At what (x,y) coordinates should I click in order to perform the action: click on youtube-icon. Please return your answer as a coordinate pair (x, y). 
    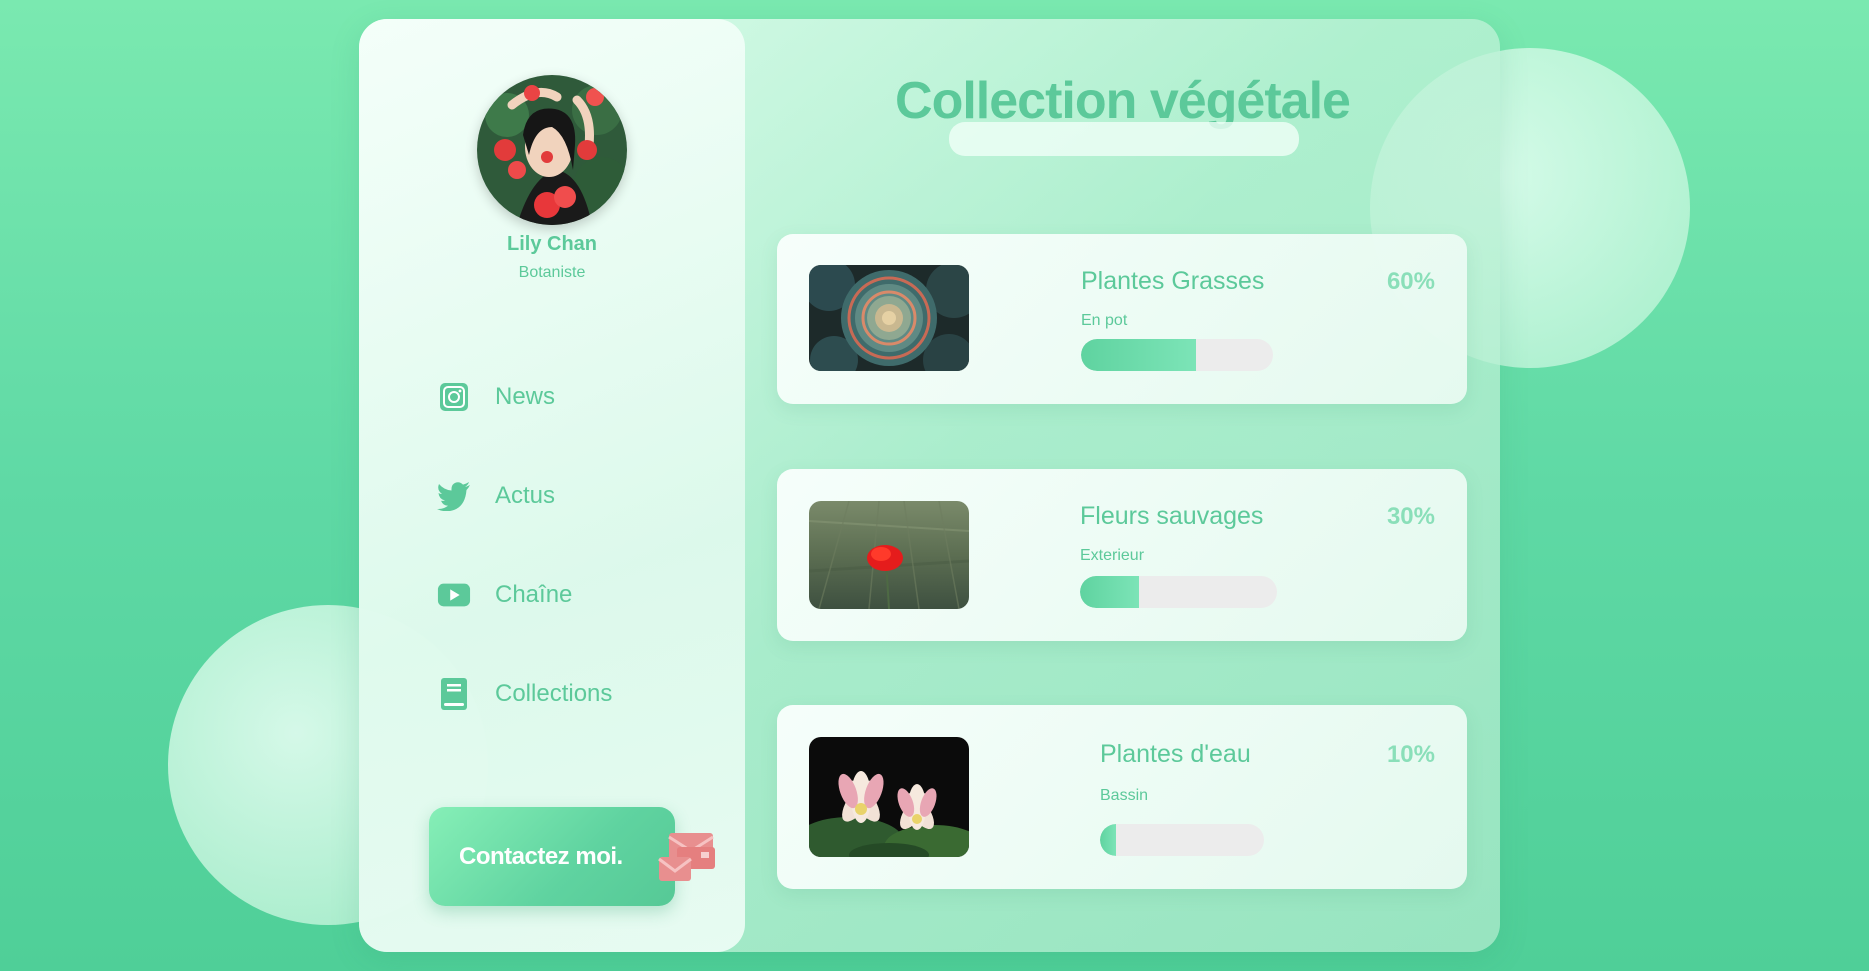
    Looking at the image, I should click on (454, 595).